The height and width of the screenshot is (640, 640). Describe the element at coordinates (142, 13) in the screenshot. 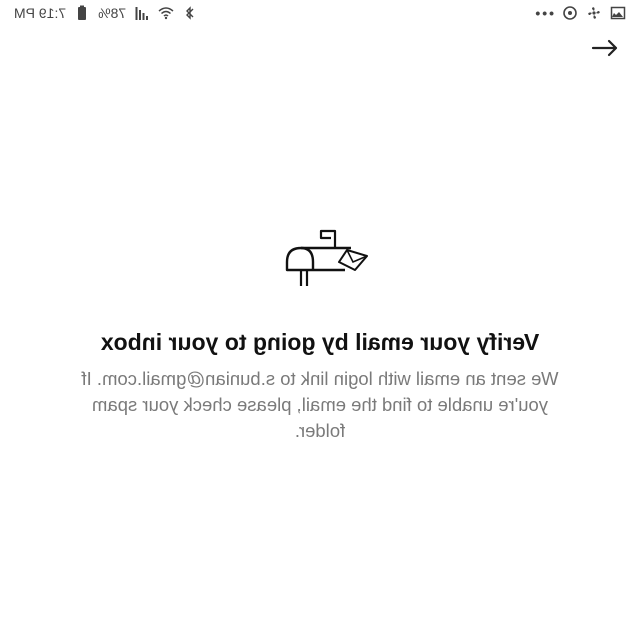

I see `signal-icon` at that location.